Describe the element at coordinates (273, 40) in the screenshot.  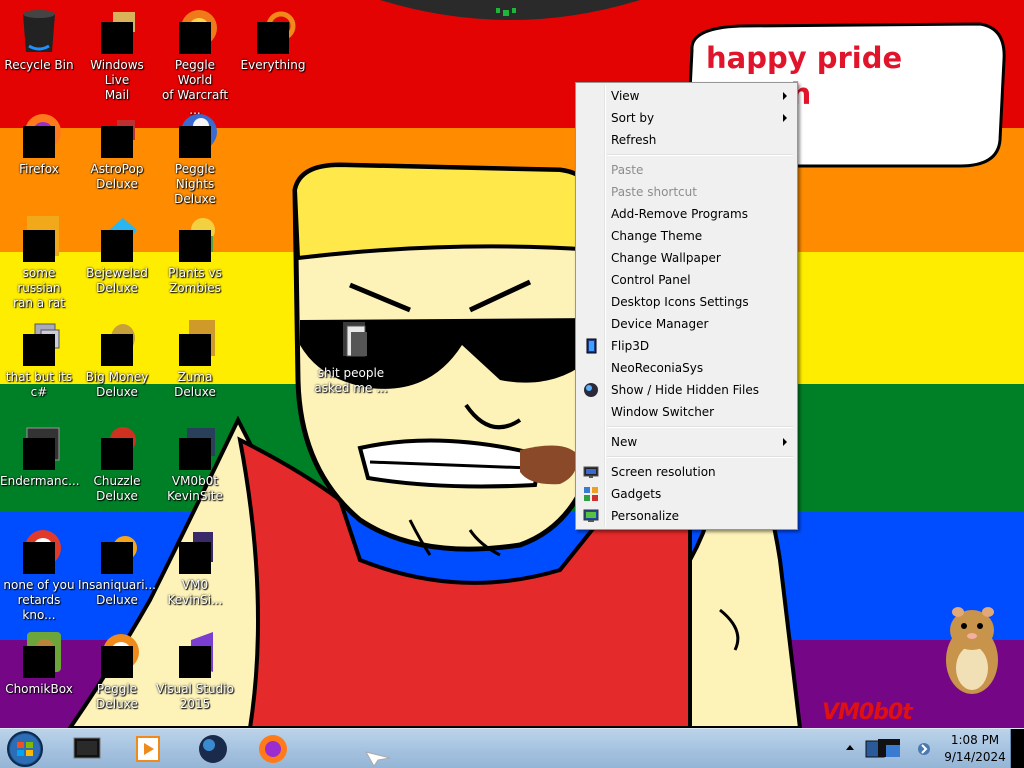
I see `desktop-icon-everything: Everything` at that location.